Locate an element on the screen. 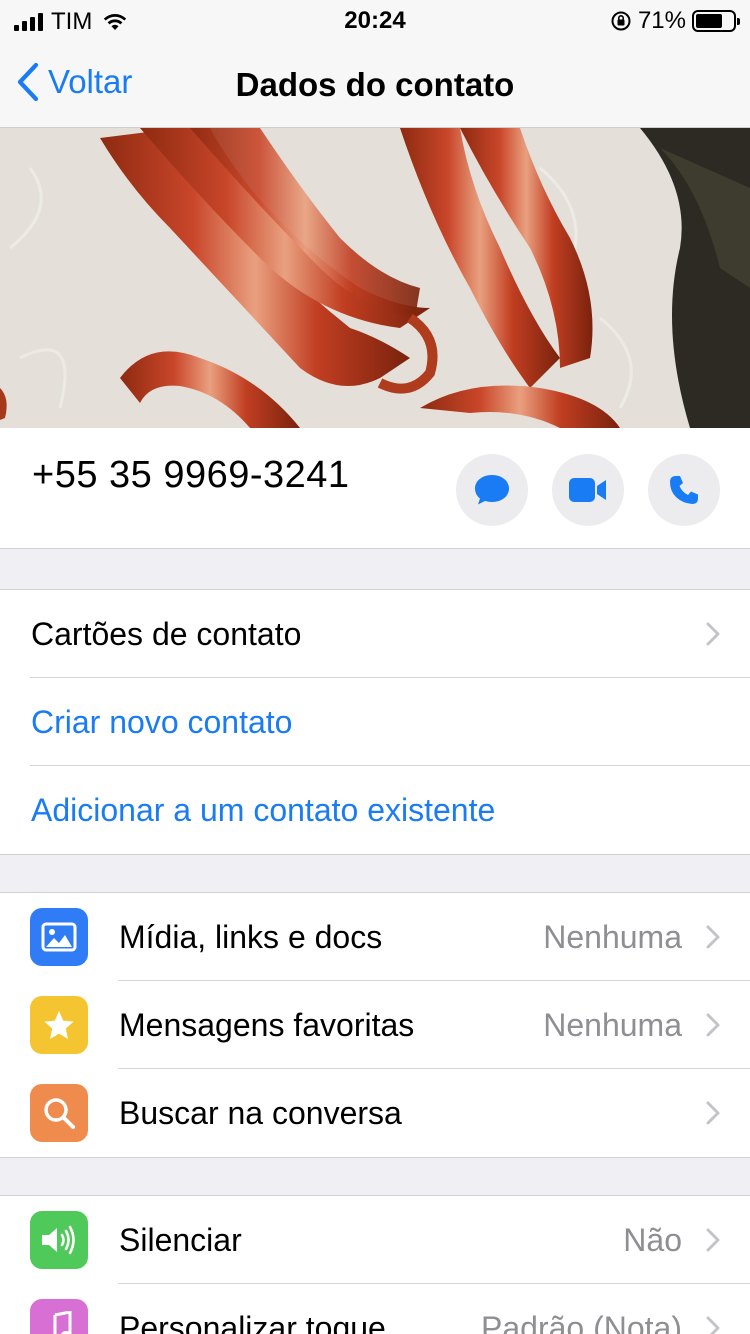 This screenshot has width=750, height=1334. battery-fill is located at coordinates (709, 21).